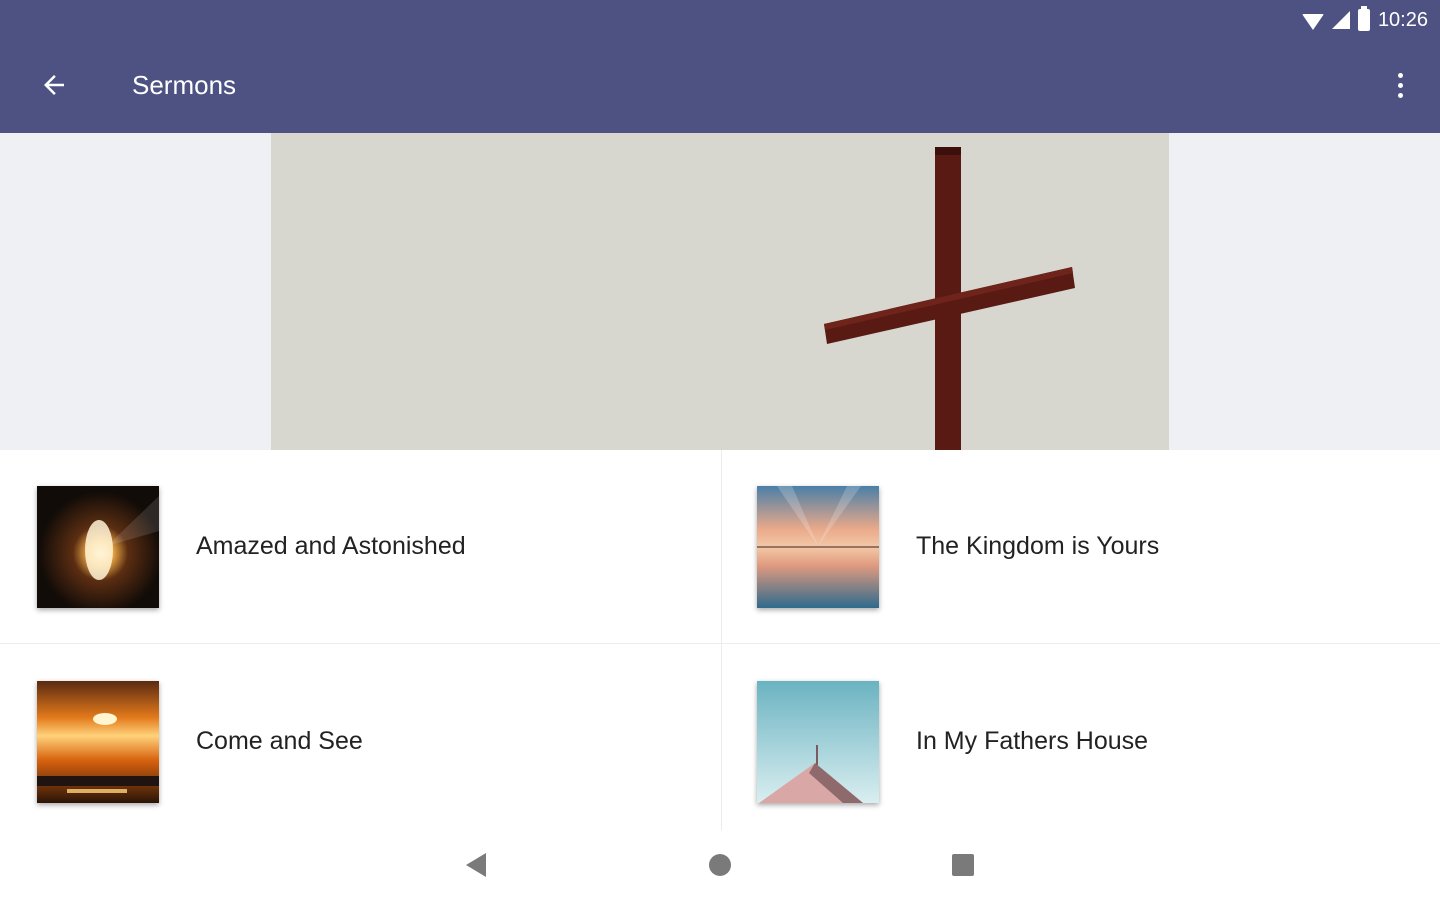 This screenshot has height=900, width=1440. Describe the element at coordinates (279, 741) in the screenshot. I see `sermon-title: Come and See` at that location.